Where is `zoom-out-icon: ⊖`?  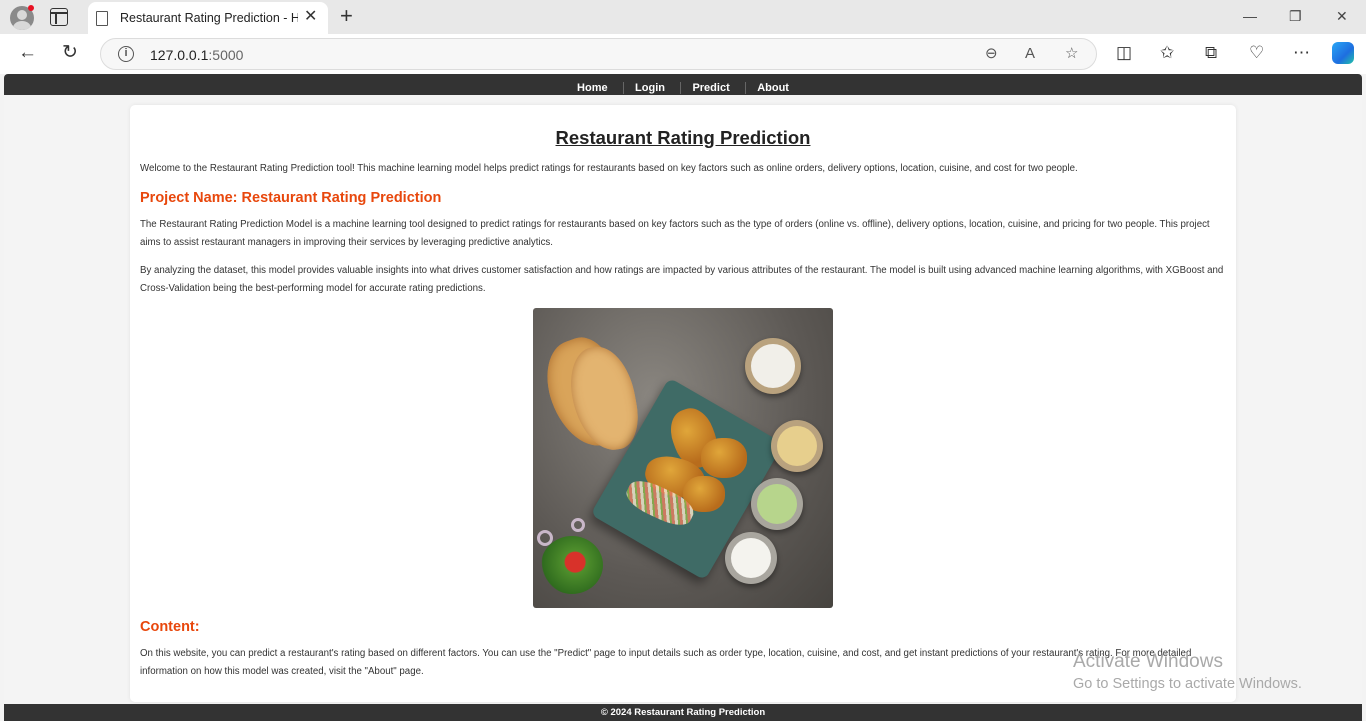 zoom-out-icon: ⊖ is located at coordinates (991, 54).